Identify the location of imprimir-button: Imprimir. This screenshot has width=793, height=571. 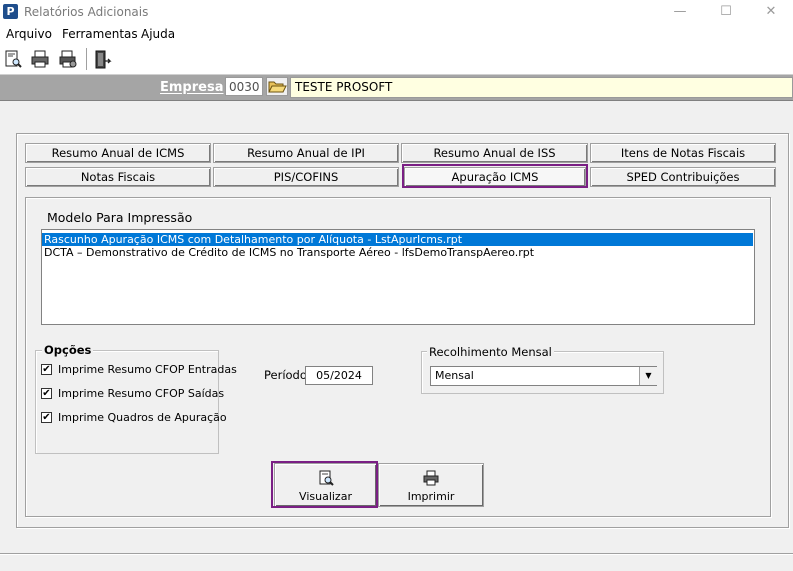
(431, 485).